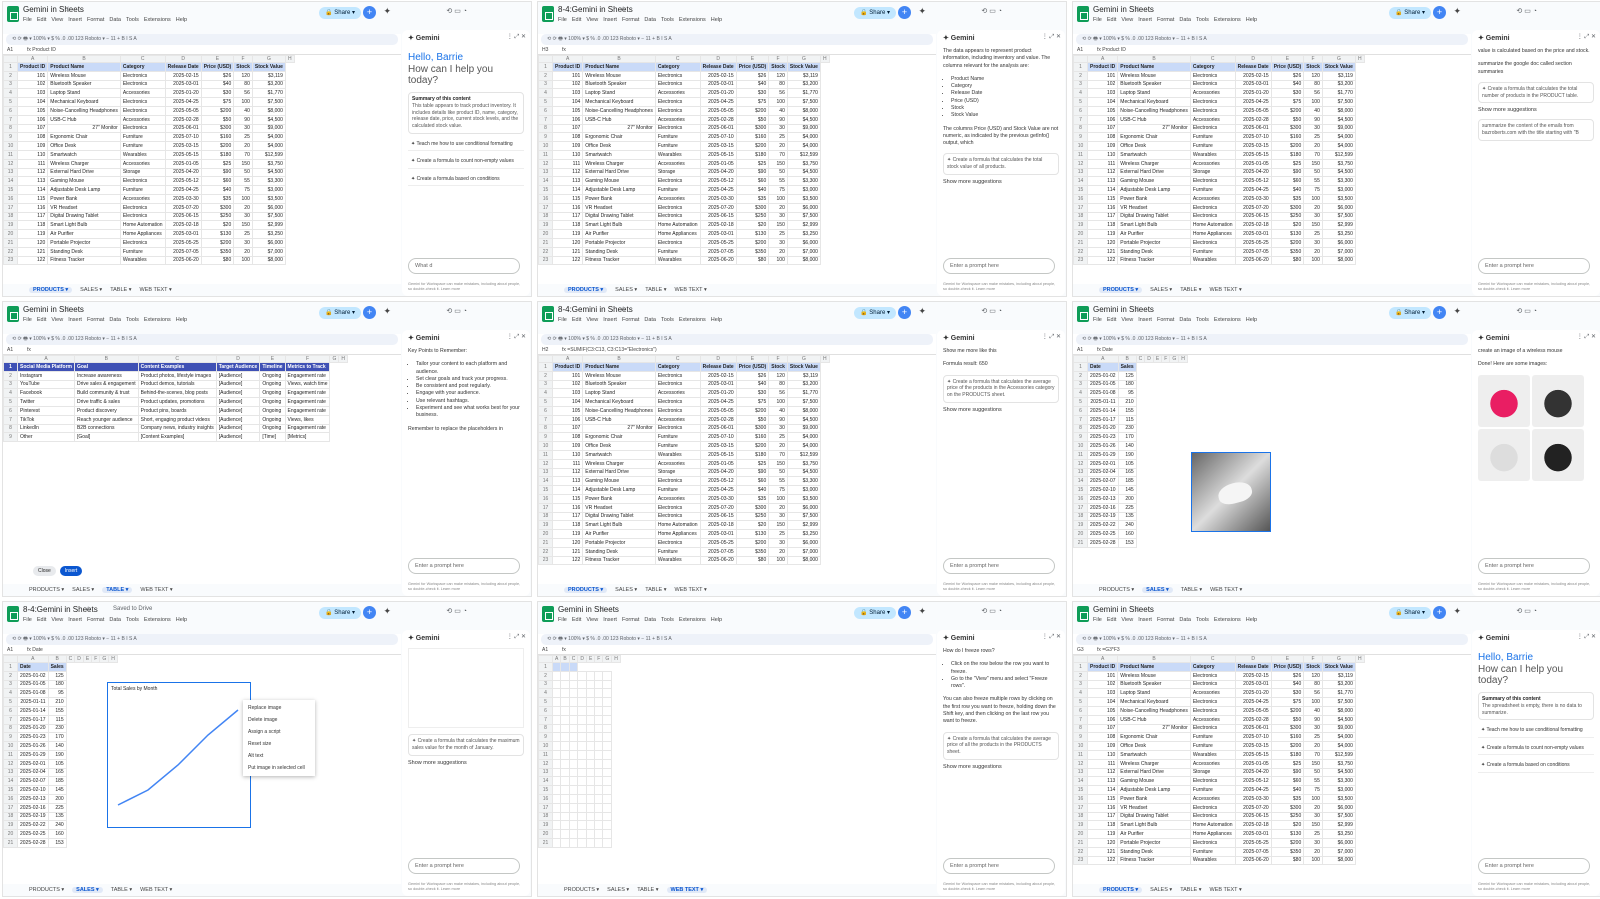 Image resolution: width=1600 pixels, height=899 pixels. Describe the element at coordinates (106, 393) in the screenshot. I see `cell: Build community & trust` at that location.